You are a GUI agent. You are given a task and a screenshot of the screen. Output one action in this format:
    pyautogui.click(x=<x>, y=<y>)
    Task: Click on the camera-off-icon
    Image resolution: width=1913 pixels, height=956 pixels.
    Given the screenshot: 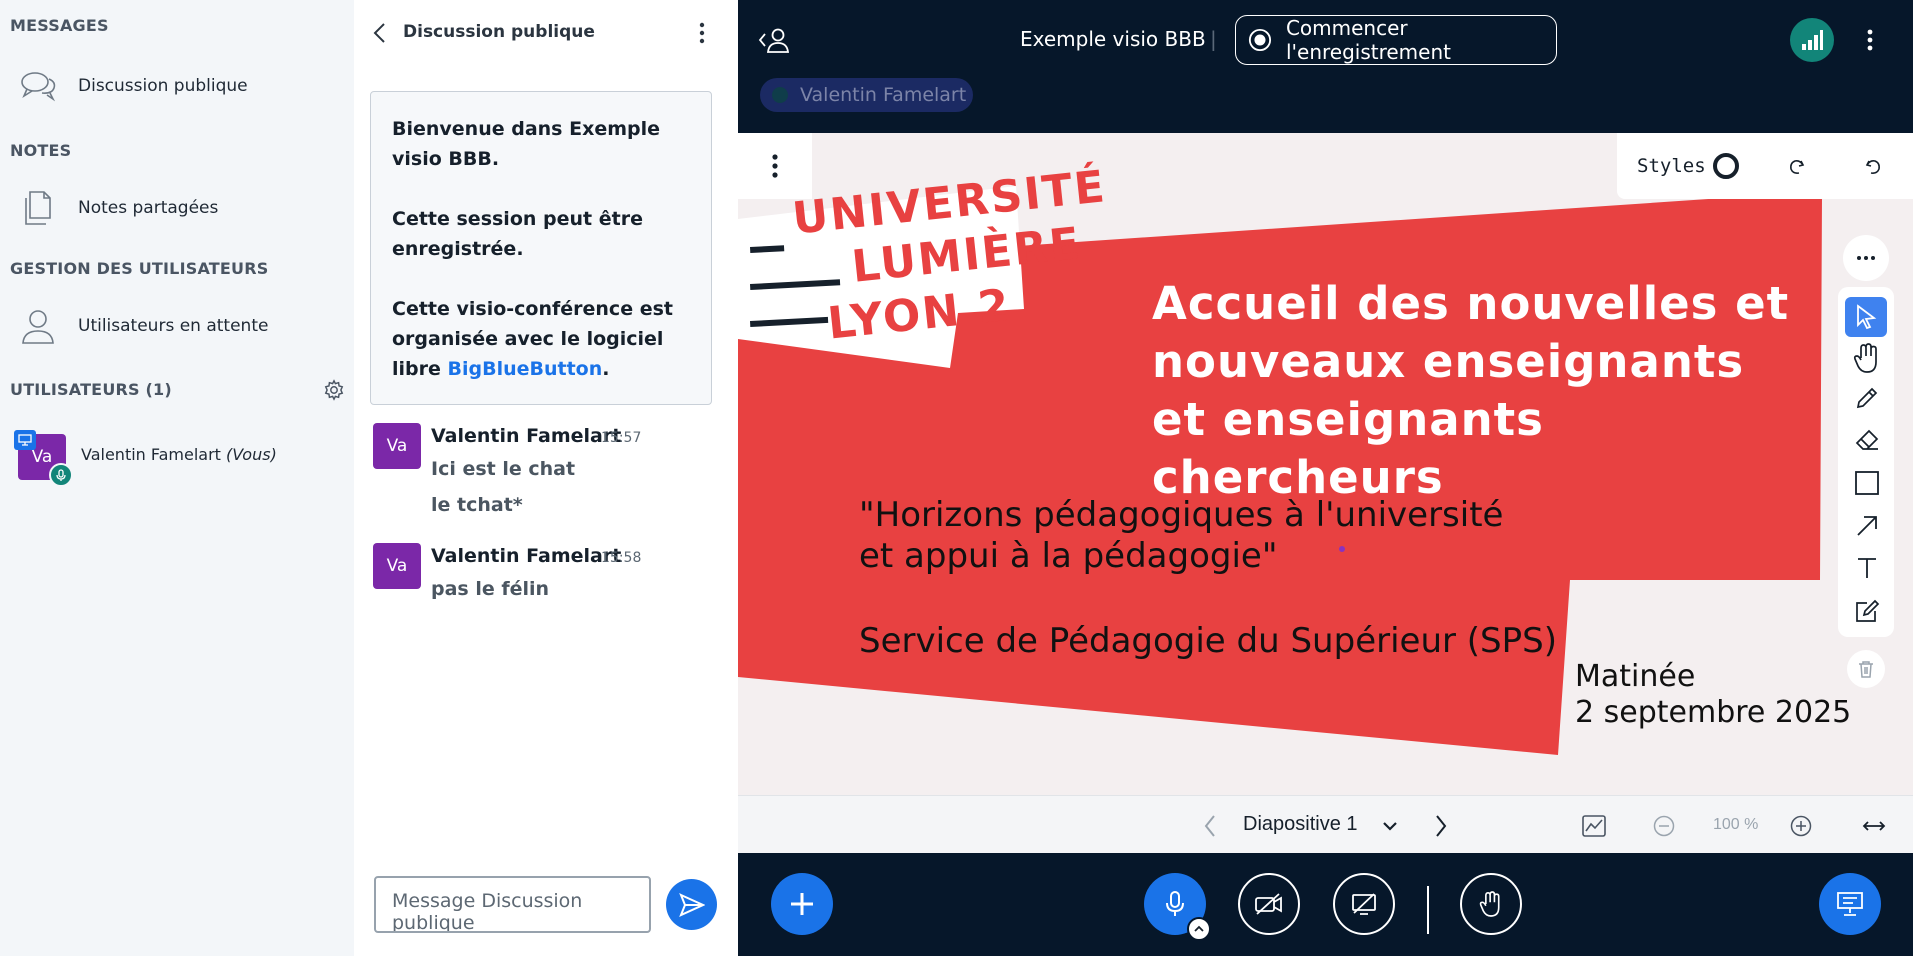 What is the action you would take?
    pyautogui.click(x=1268, y=904)
    